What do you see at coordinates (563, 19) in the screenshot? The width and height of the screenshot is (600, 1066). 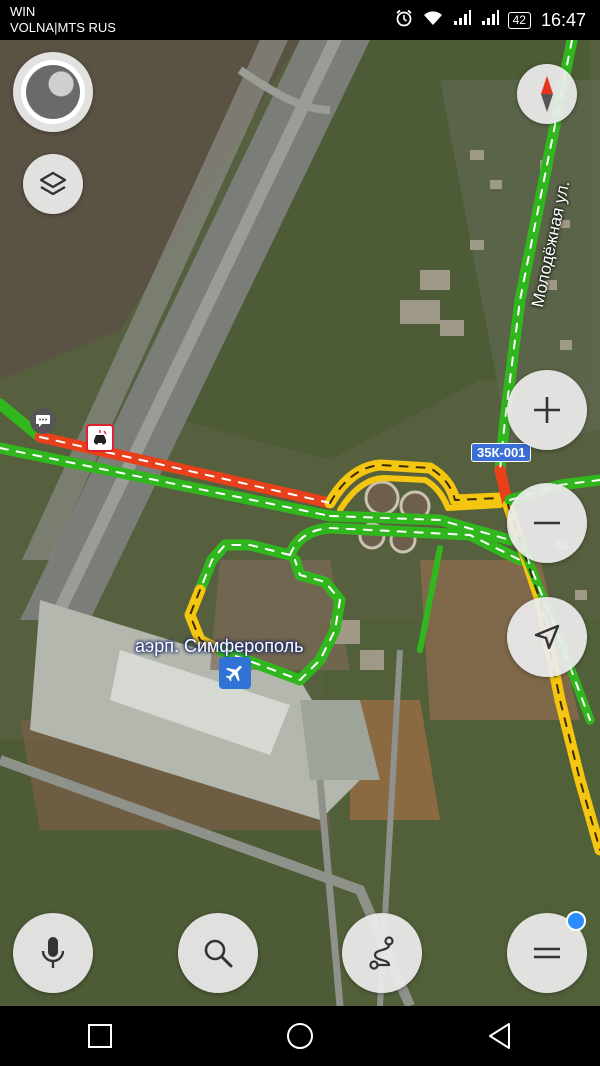 I see `clock: 16:47` at bounding box center [563, 19].